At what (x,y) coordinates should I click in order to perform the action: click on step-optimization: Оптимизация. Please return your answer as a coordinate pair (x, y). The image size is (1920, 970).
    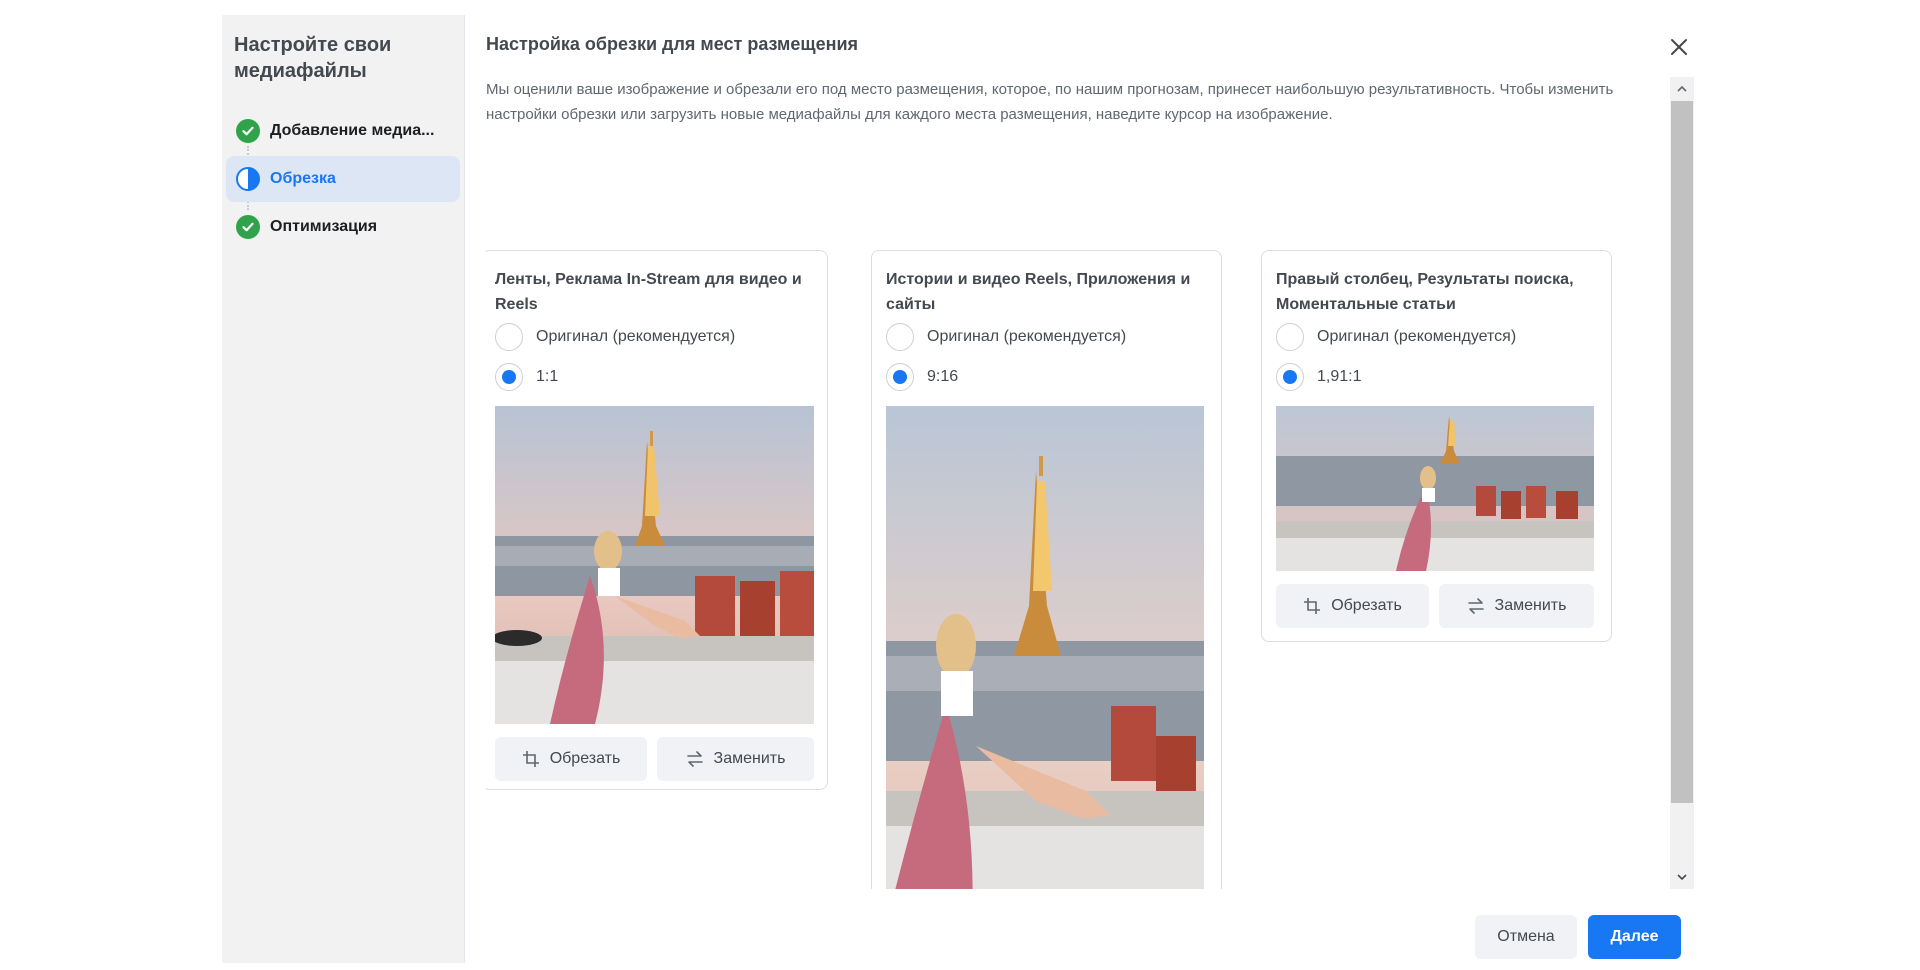
    Looking at the image, I should click on (343, 227).